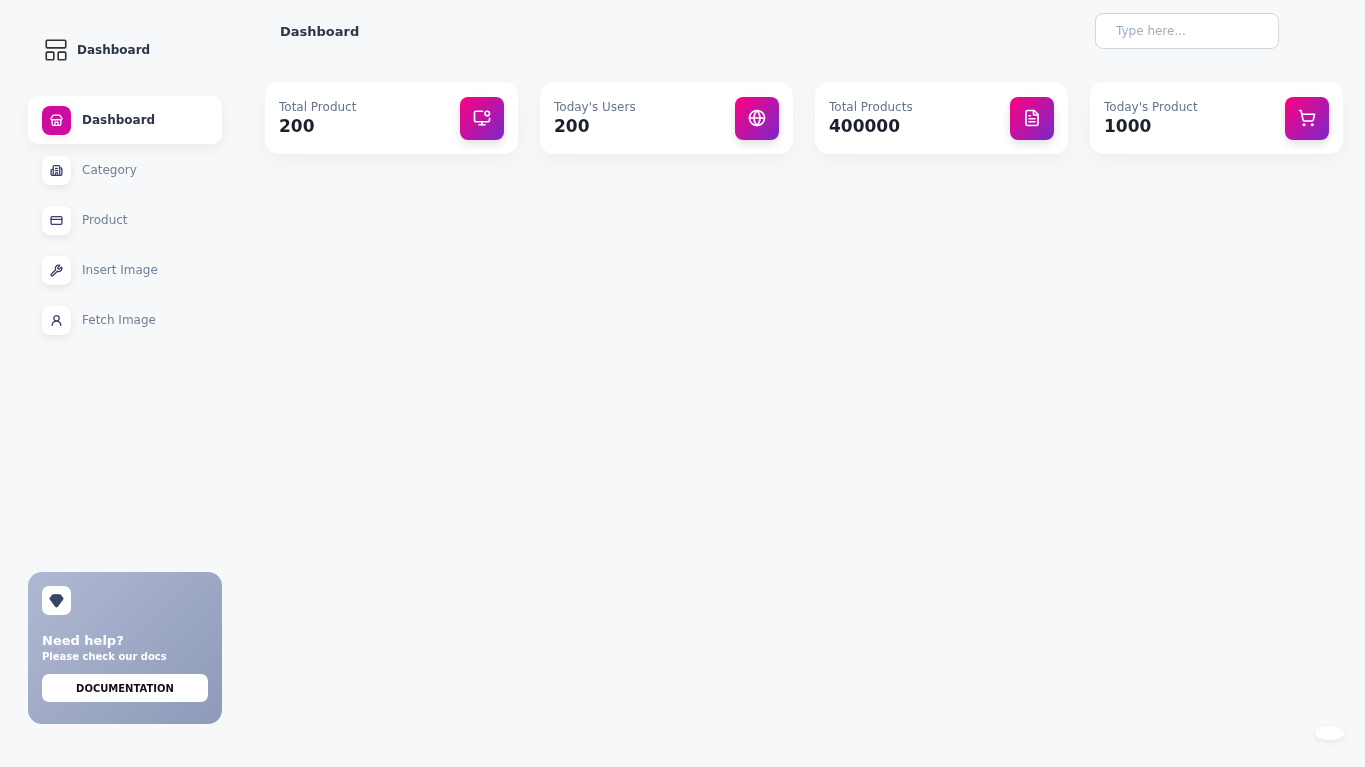 Image resolution: width=1365 pixels, height=767 pixels. I want to click on brand-title: Dashboard, so click(114, 50).